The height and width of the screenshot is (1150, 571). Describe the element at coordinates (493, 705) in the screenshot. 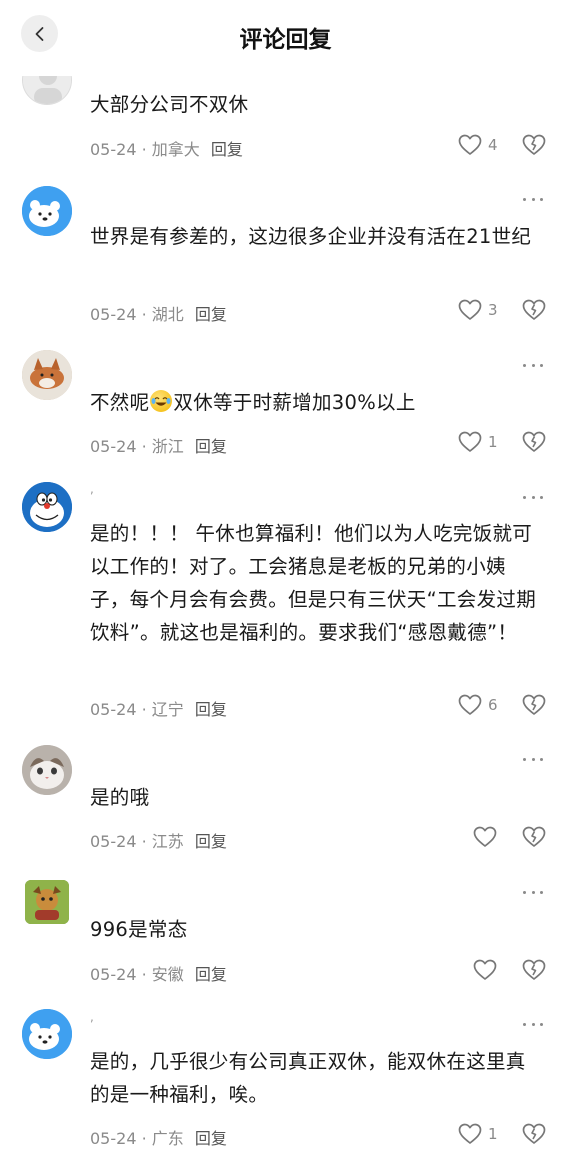

I see `like-count: 6` at that location.